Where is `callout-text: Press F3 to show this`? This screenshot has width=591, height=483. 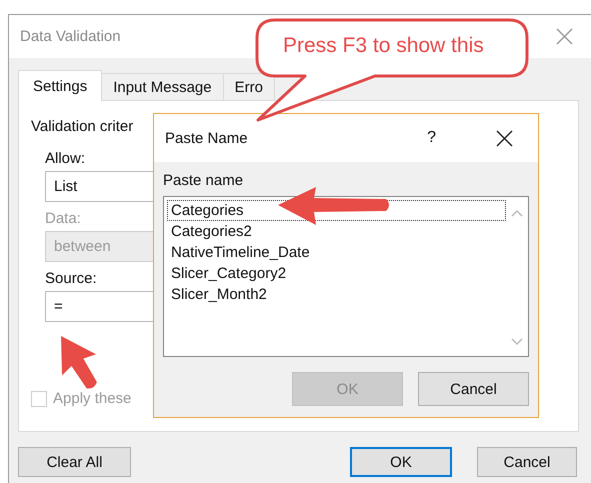
callout-text: Press F3 to show this is located at coordinates (383, 46).